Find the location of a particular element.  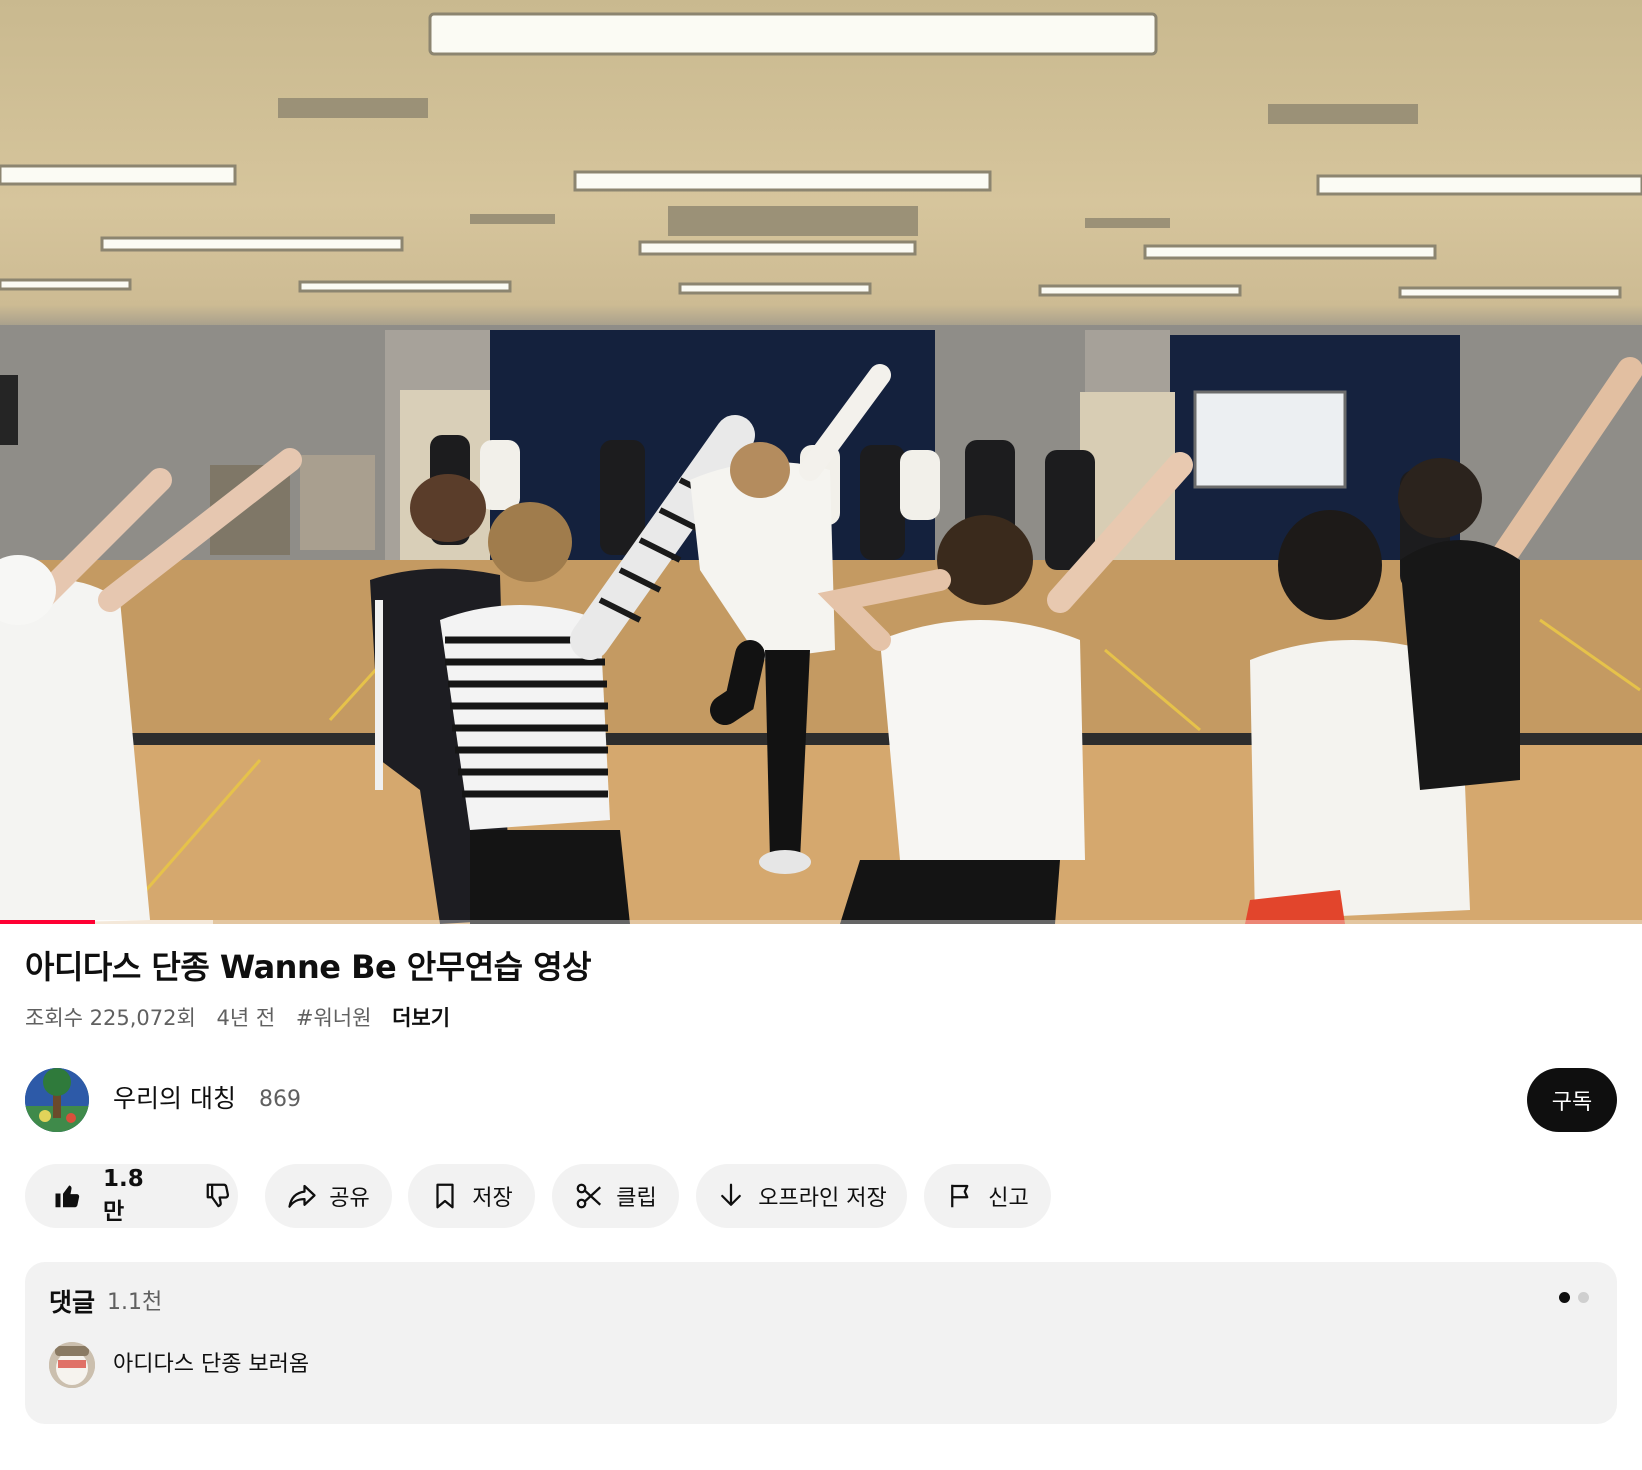

comments-panel: 댓글 1.1천 아디다스 단종 보러옴 is located at coordinates (821, 1343).